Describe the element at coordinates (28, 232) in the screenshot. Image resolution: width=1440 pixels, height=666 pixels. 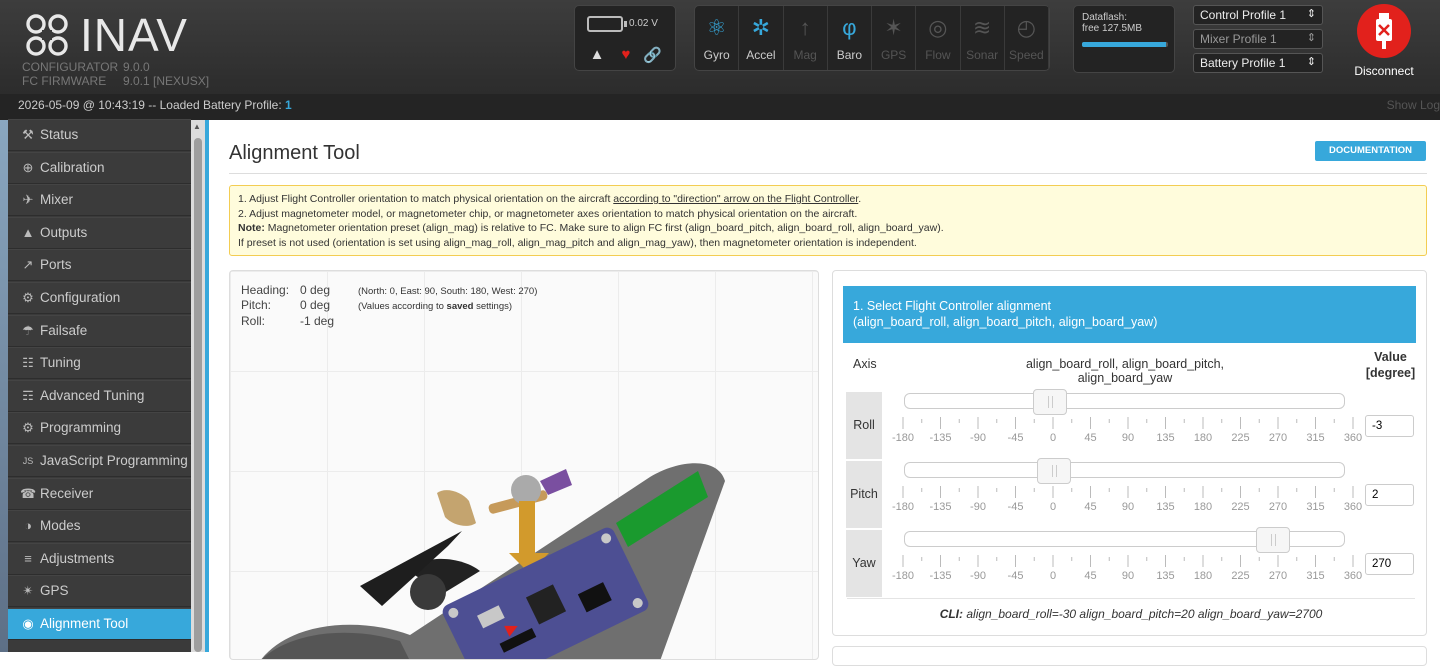
I see `motor-icon: ▲` at that location.